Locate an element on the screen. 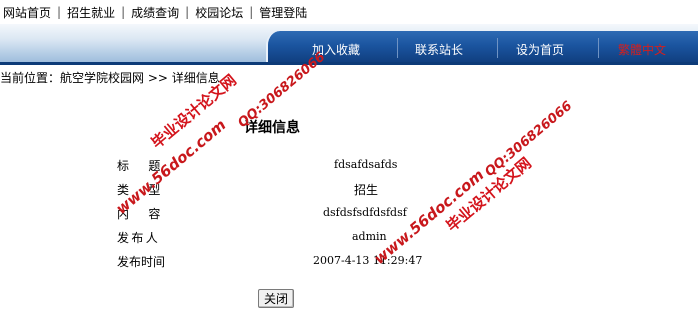 The width and height of the screenshot is (698, 327). publish-time-label: 发布时间 is located at coordinates (141, 262).